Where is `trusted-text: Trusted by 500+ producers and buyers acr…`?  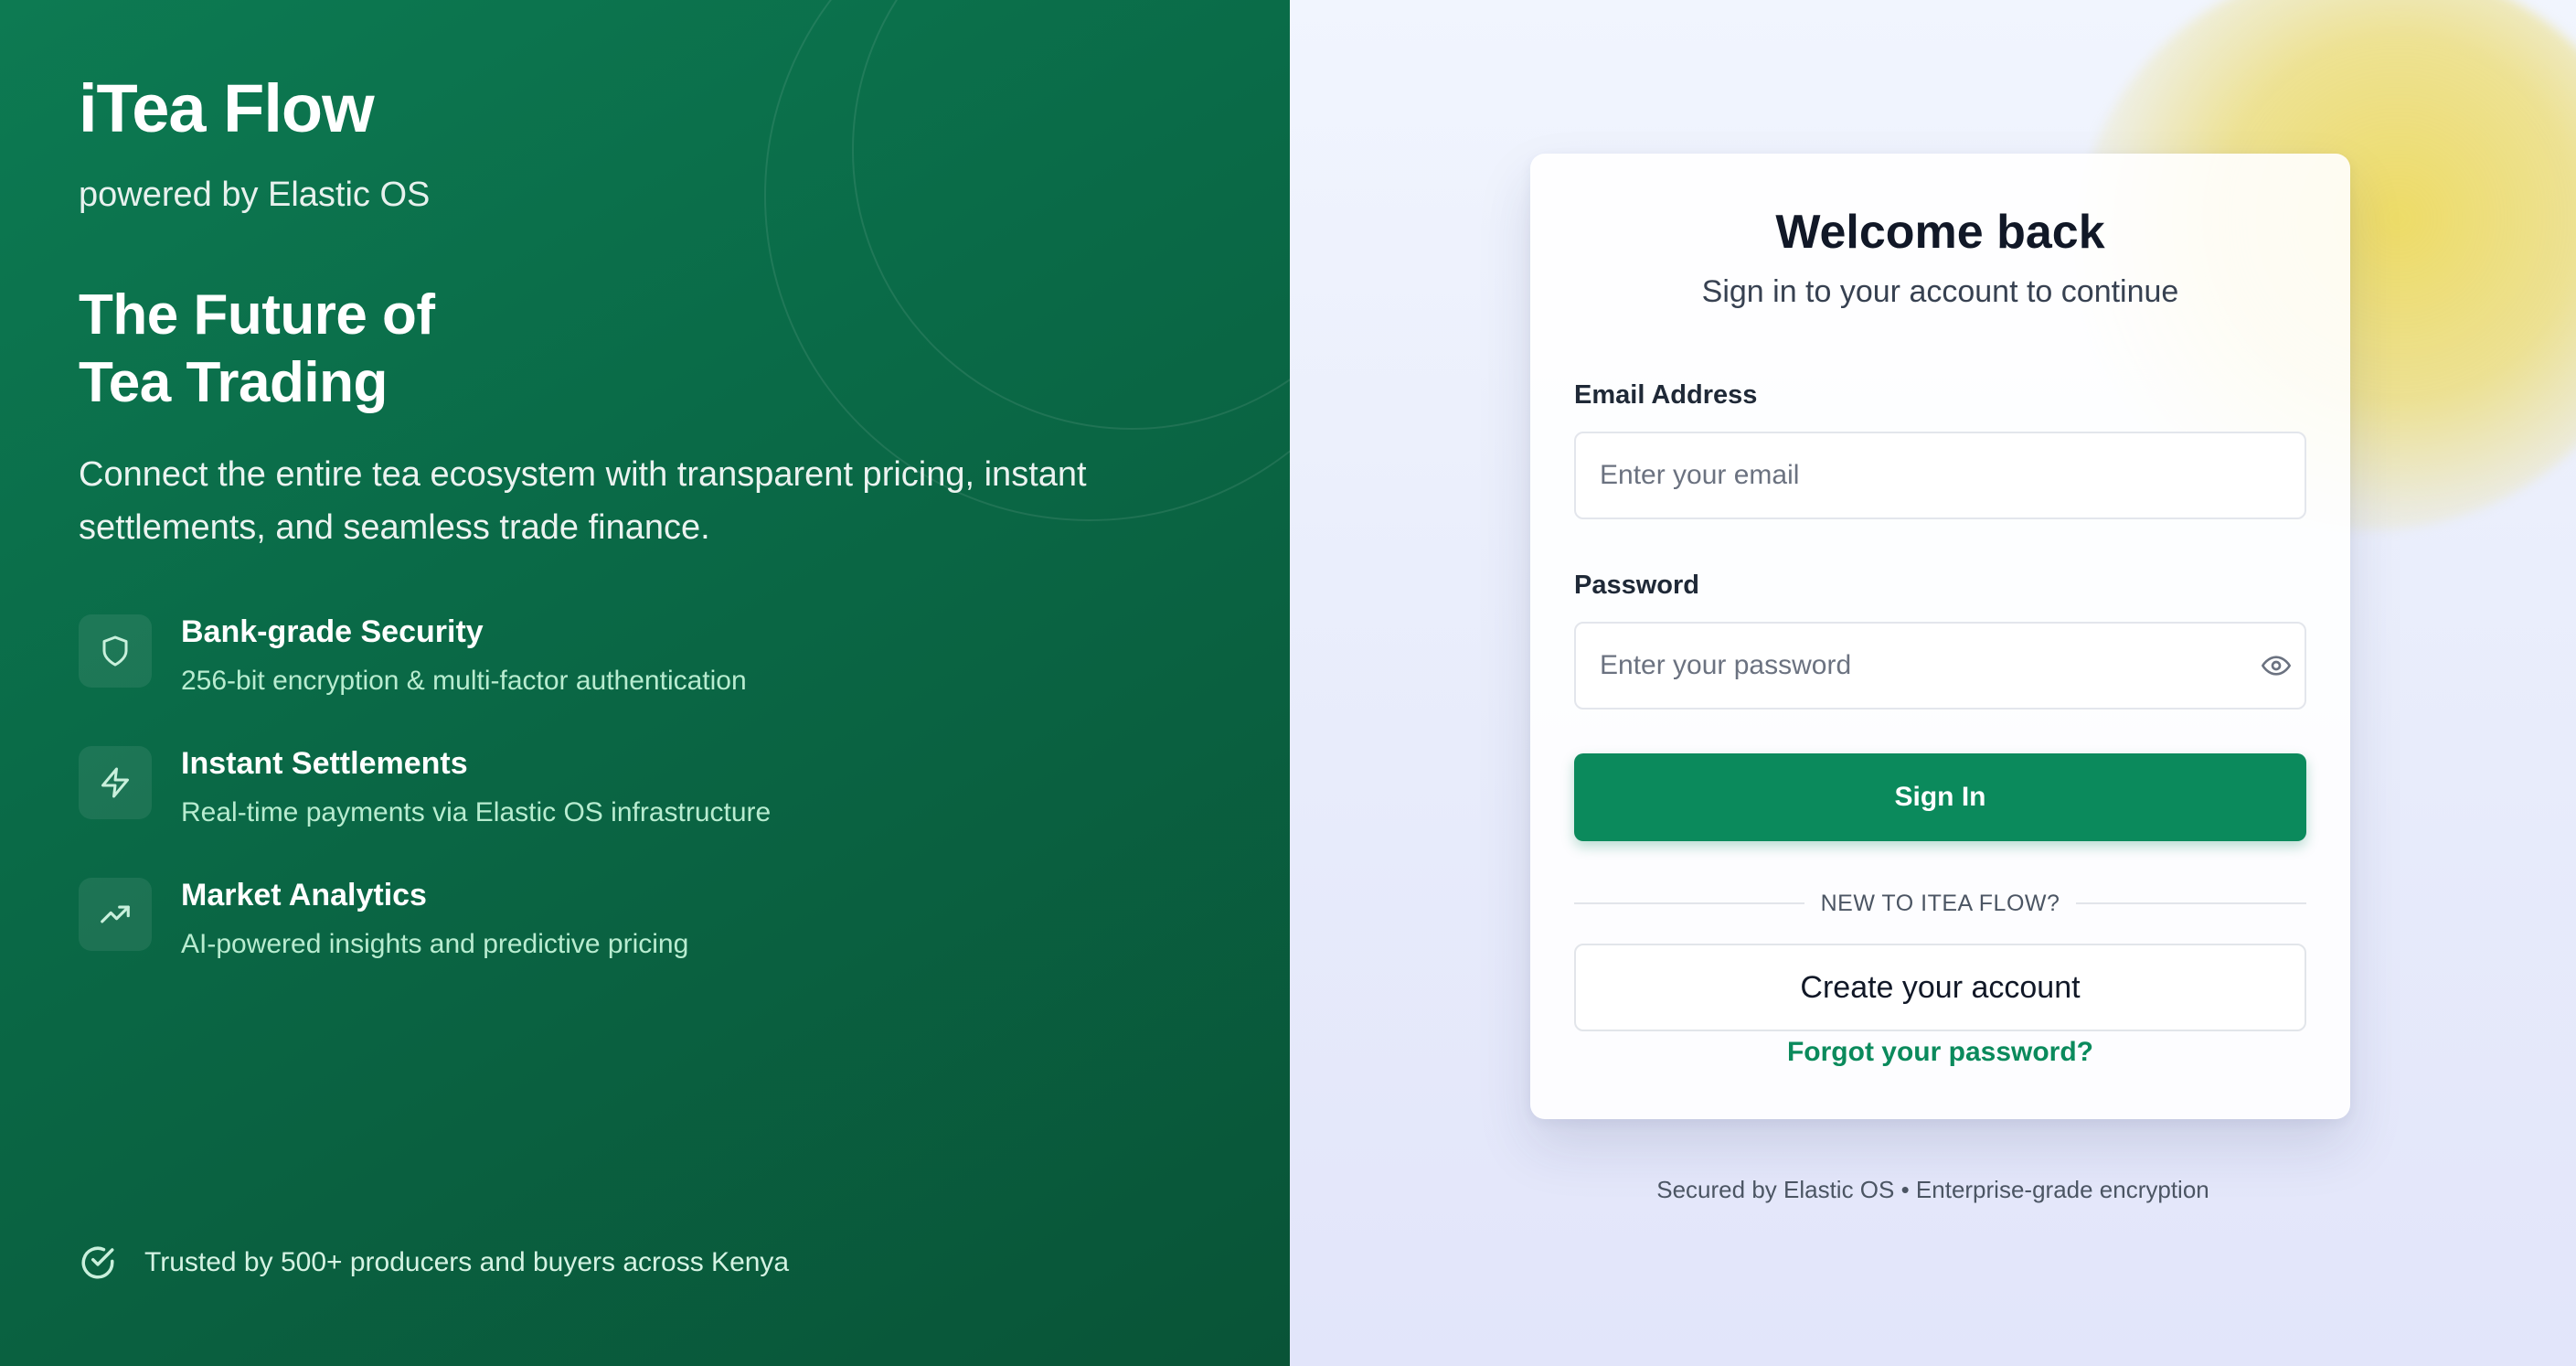 trusted-text: Trusted by 500+ producers and buyers acr… is located at coordinates (467, 1262).